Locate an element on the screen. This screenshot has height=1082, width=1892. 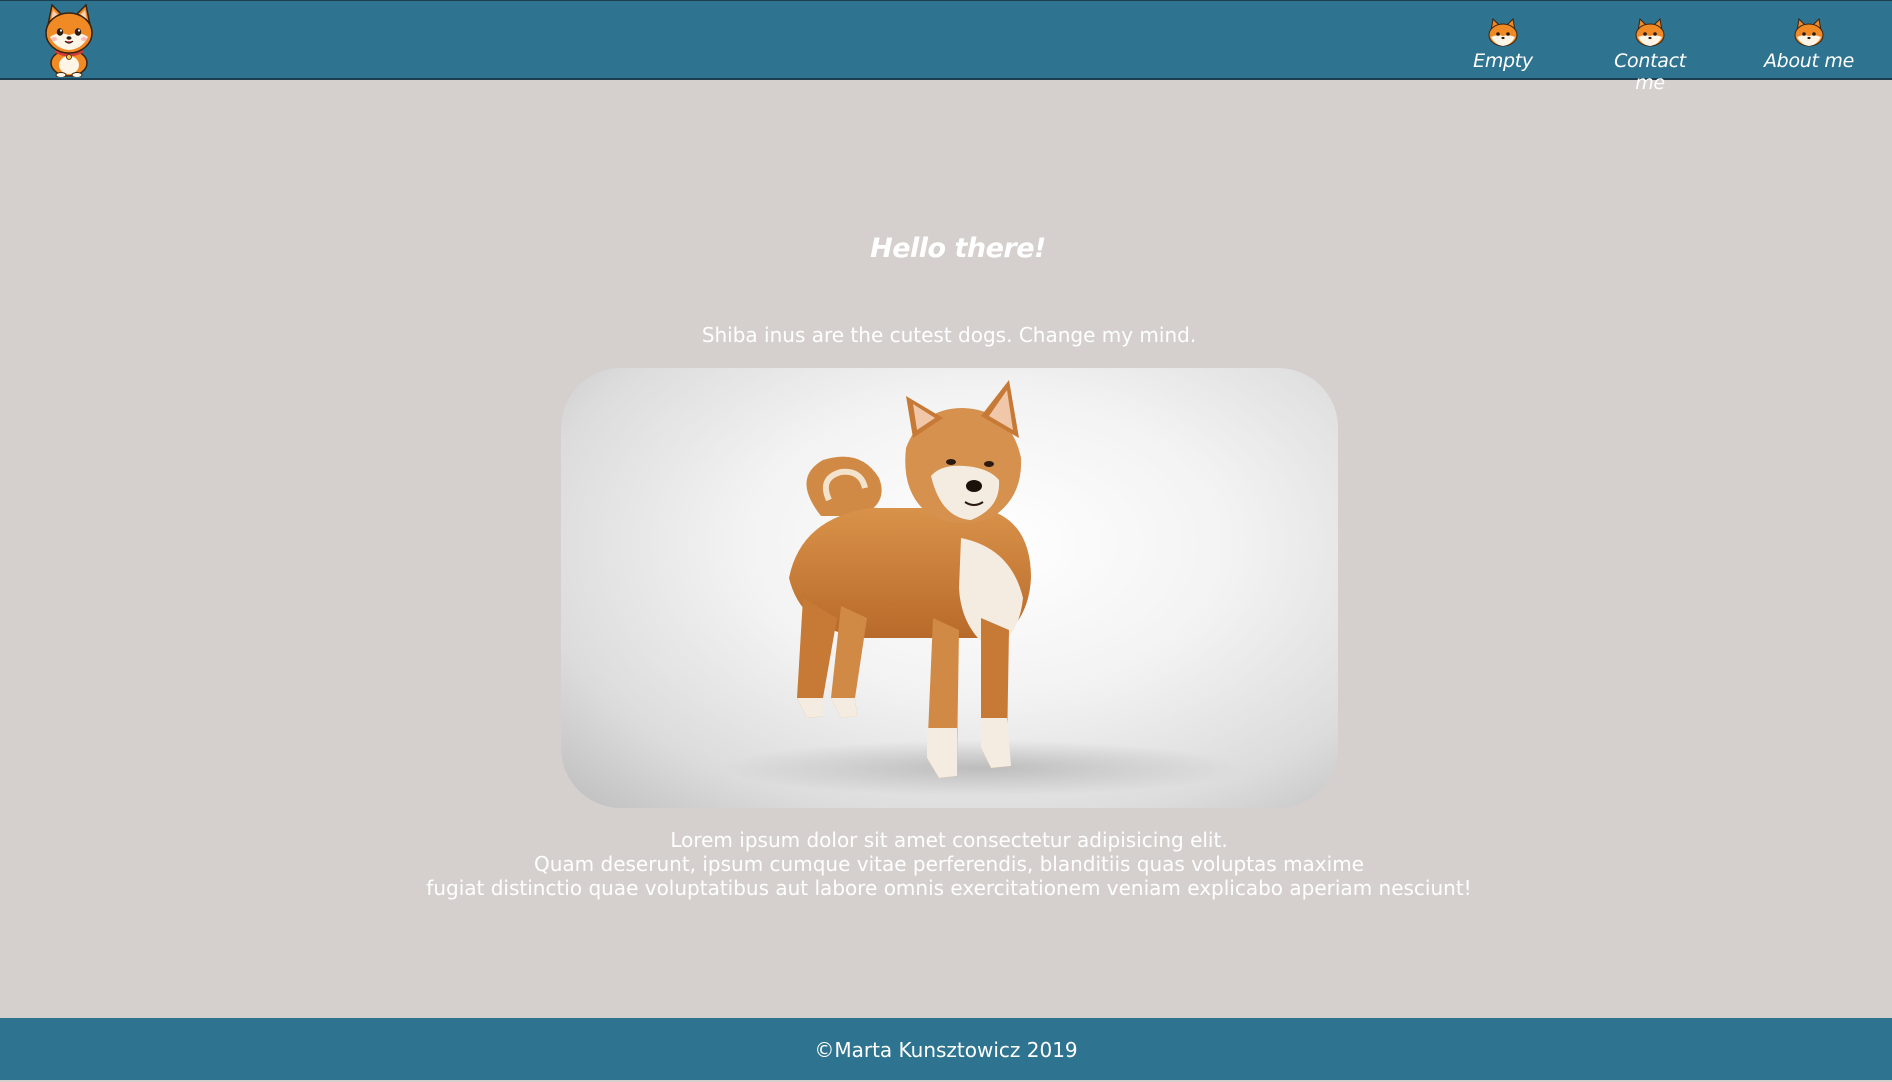
nav-label: Empty is located at coordinates (1503, 61).